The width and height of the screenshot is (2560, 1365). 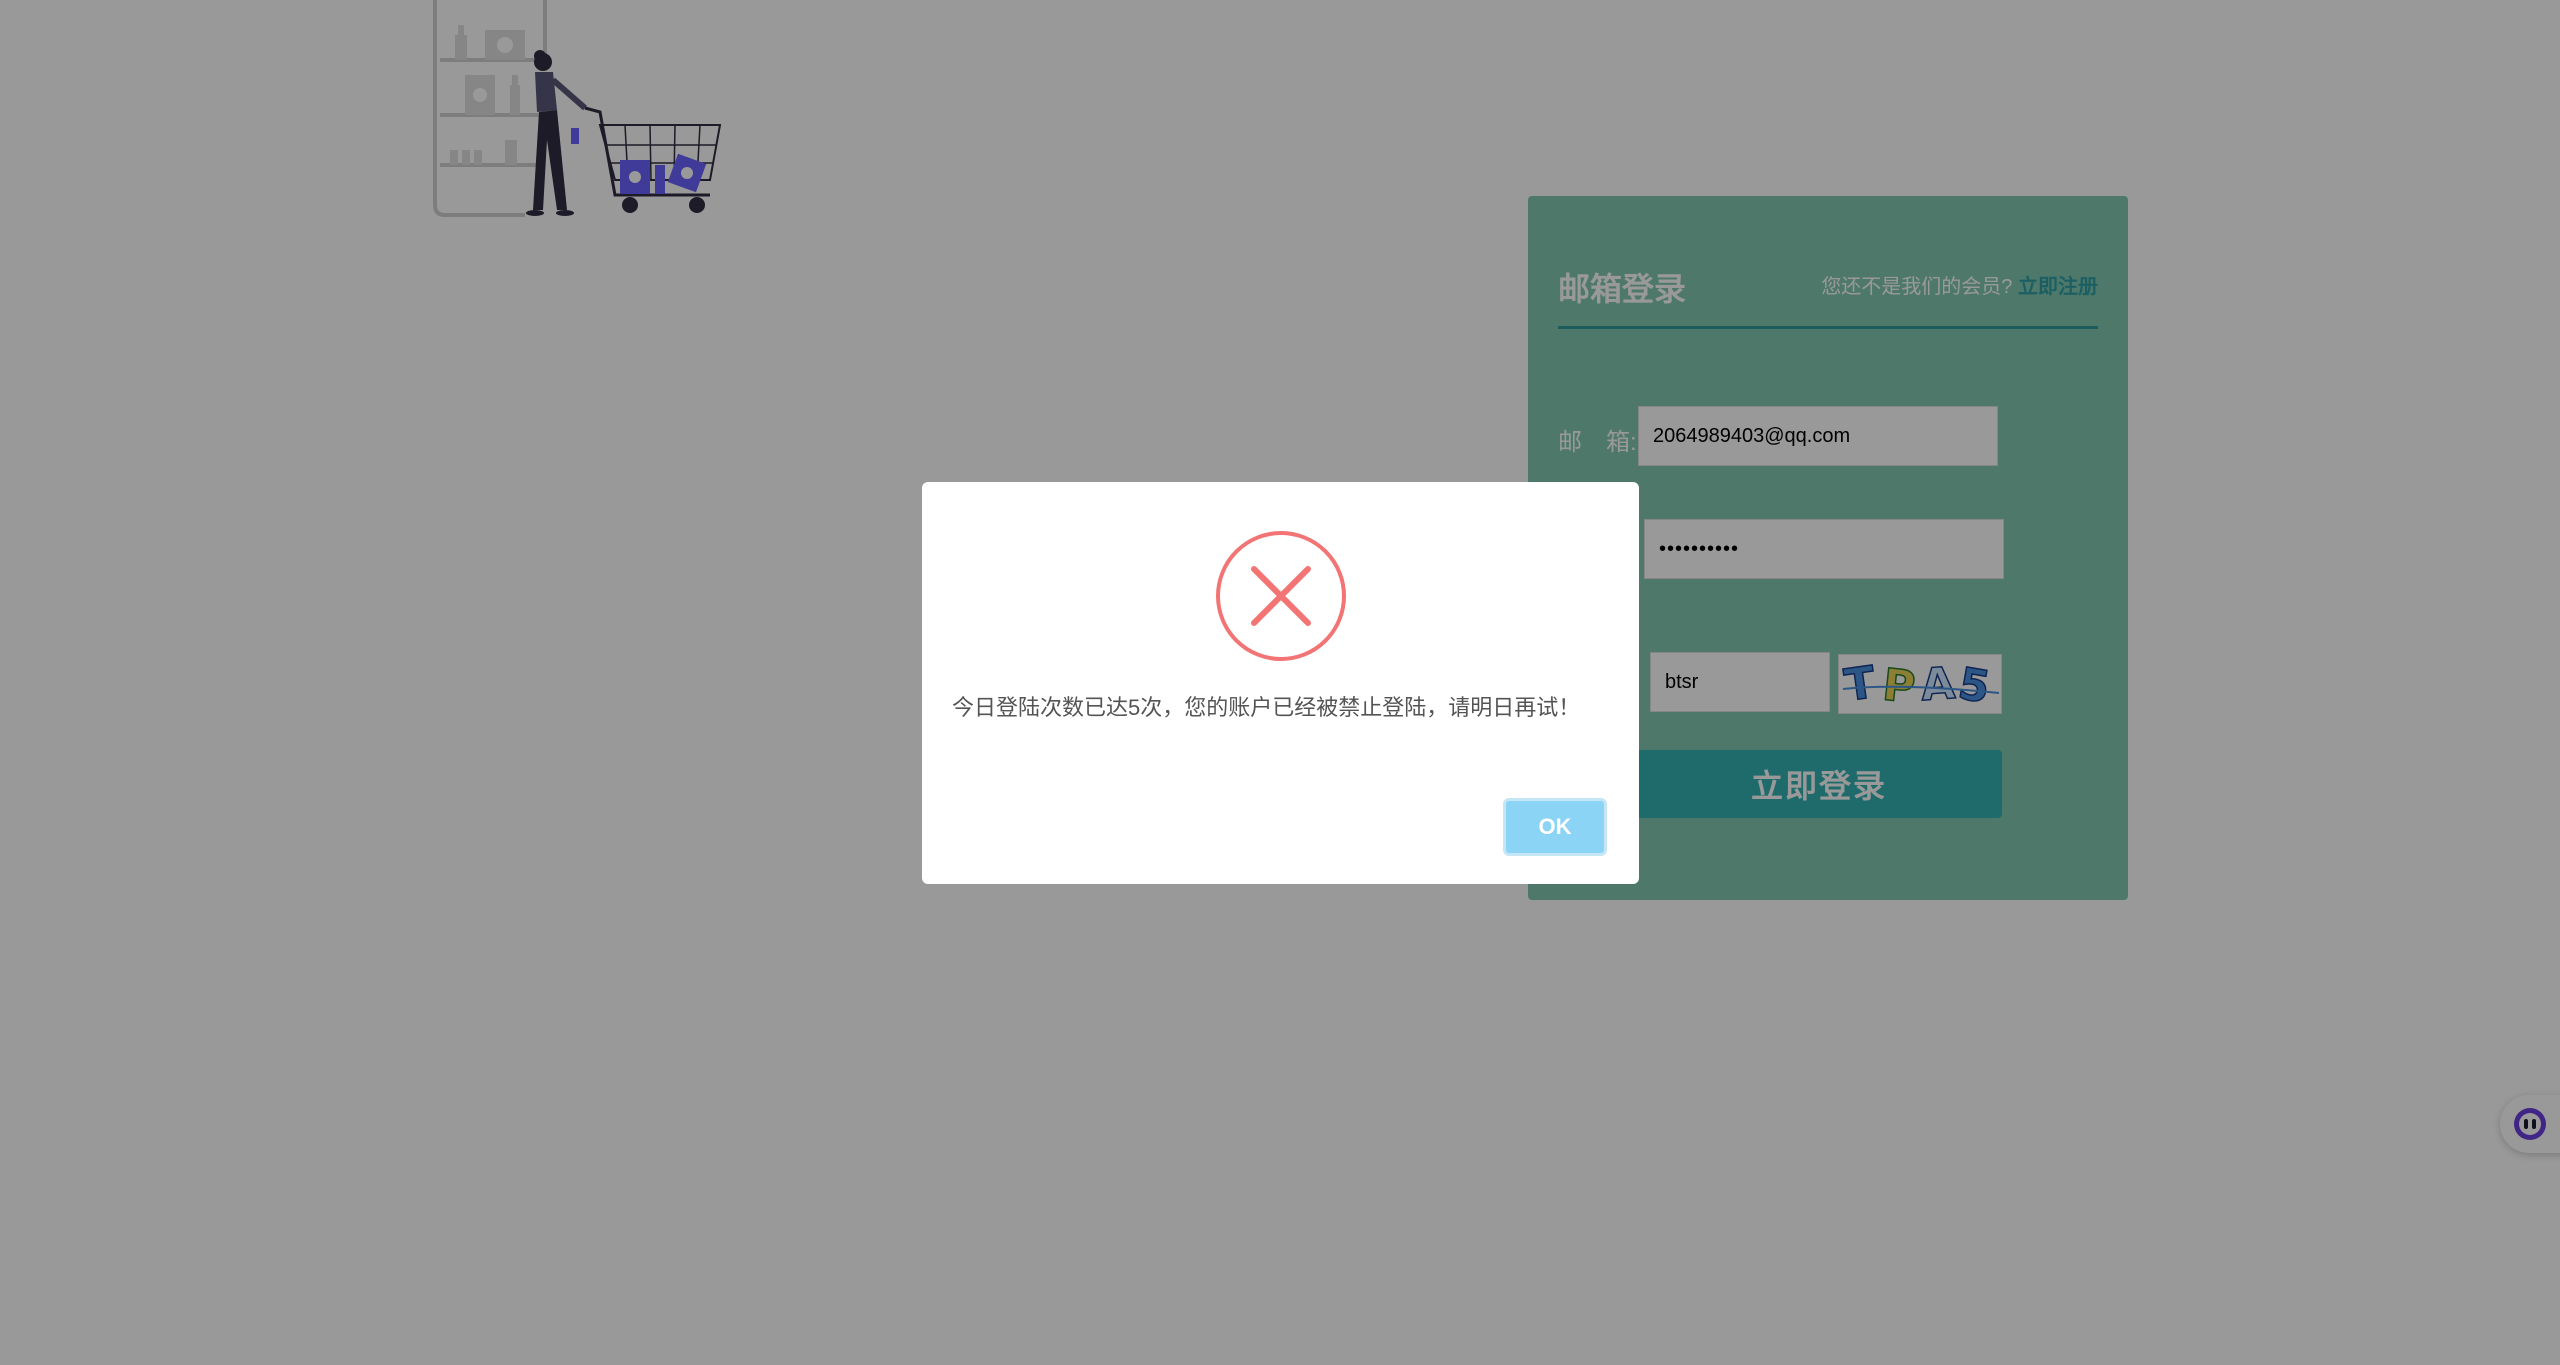 I want to click on ok-button: OK, so click(x=1555, y=827).